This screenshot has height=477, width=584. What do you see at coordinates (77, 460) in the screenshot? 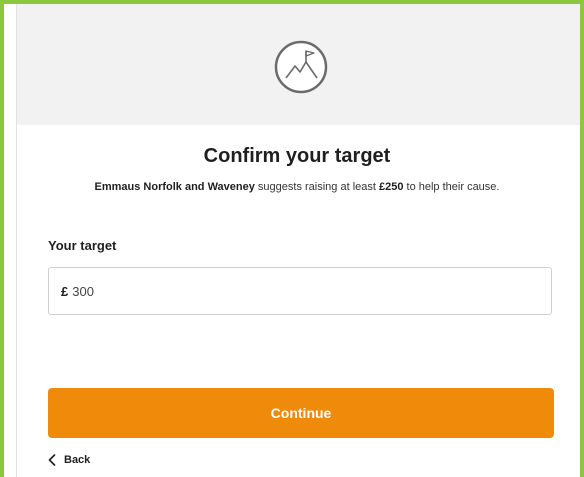
I see `back-label: Back` at bounding box center [77, 460].